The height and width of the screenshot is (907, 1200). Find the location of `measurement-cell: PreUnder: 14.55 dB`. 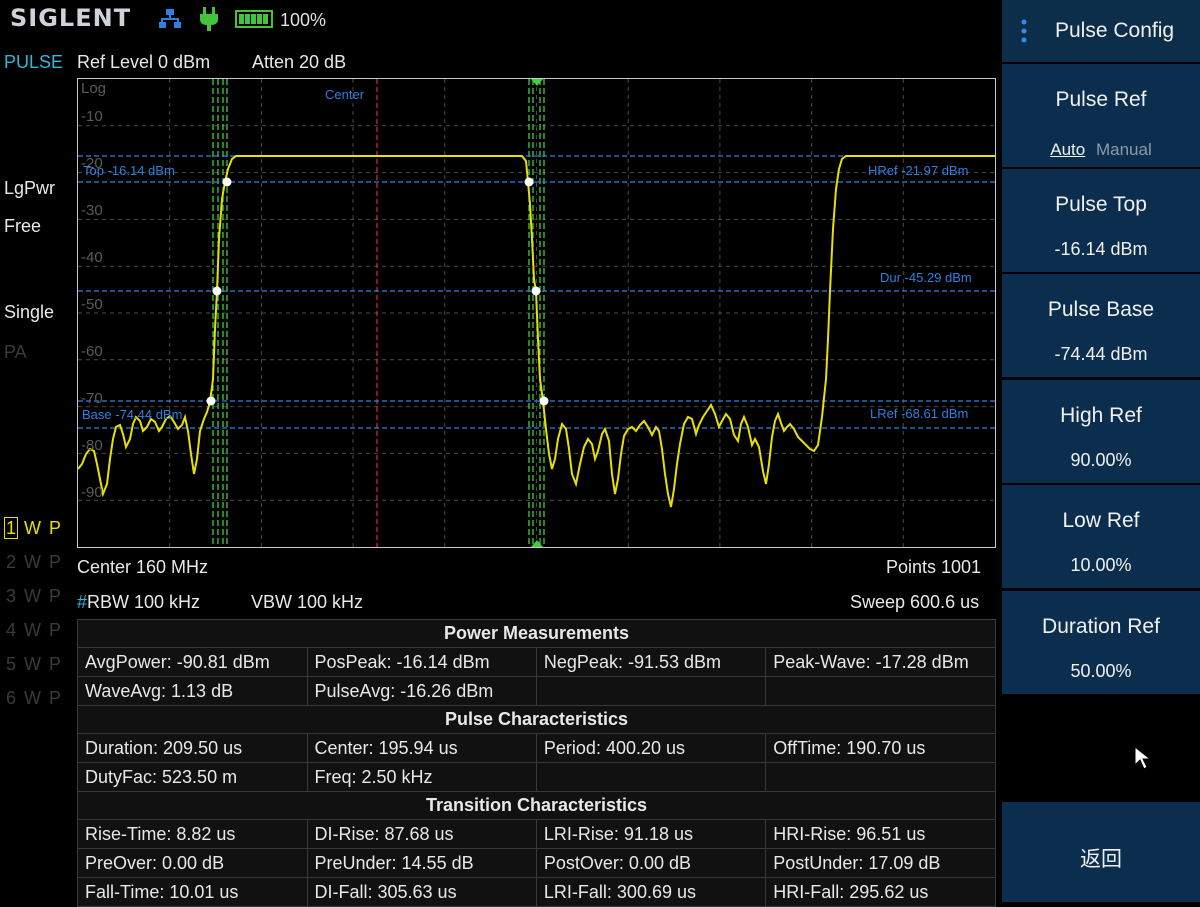

measurement-cell: PreUnder: 14.55 dB is located at coordinates (421, 863).